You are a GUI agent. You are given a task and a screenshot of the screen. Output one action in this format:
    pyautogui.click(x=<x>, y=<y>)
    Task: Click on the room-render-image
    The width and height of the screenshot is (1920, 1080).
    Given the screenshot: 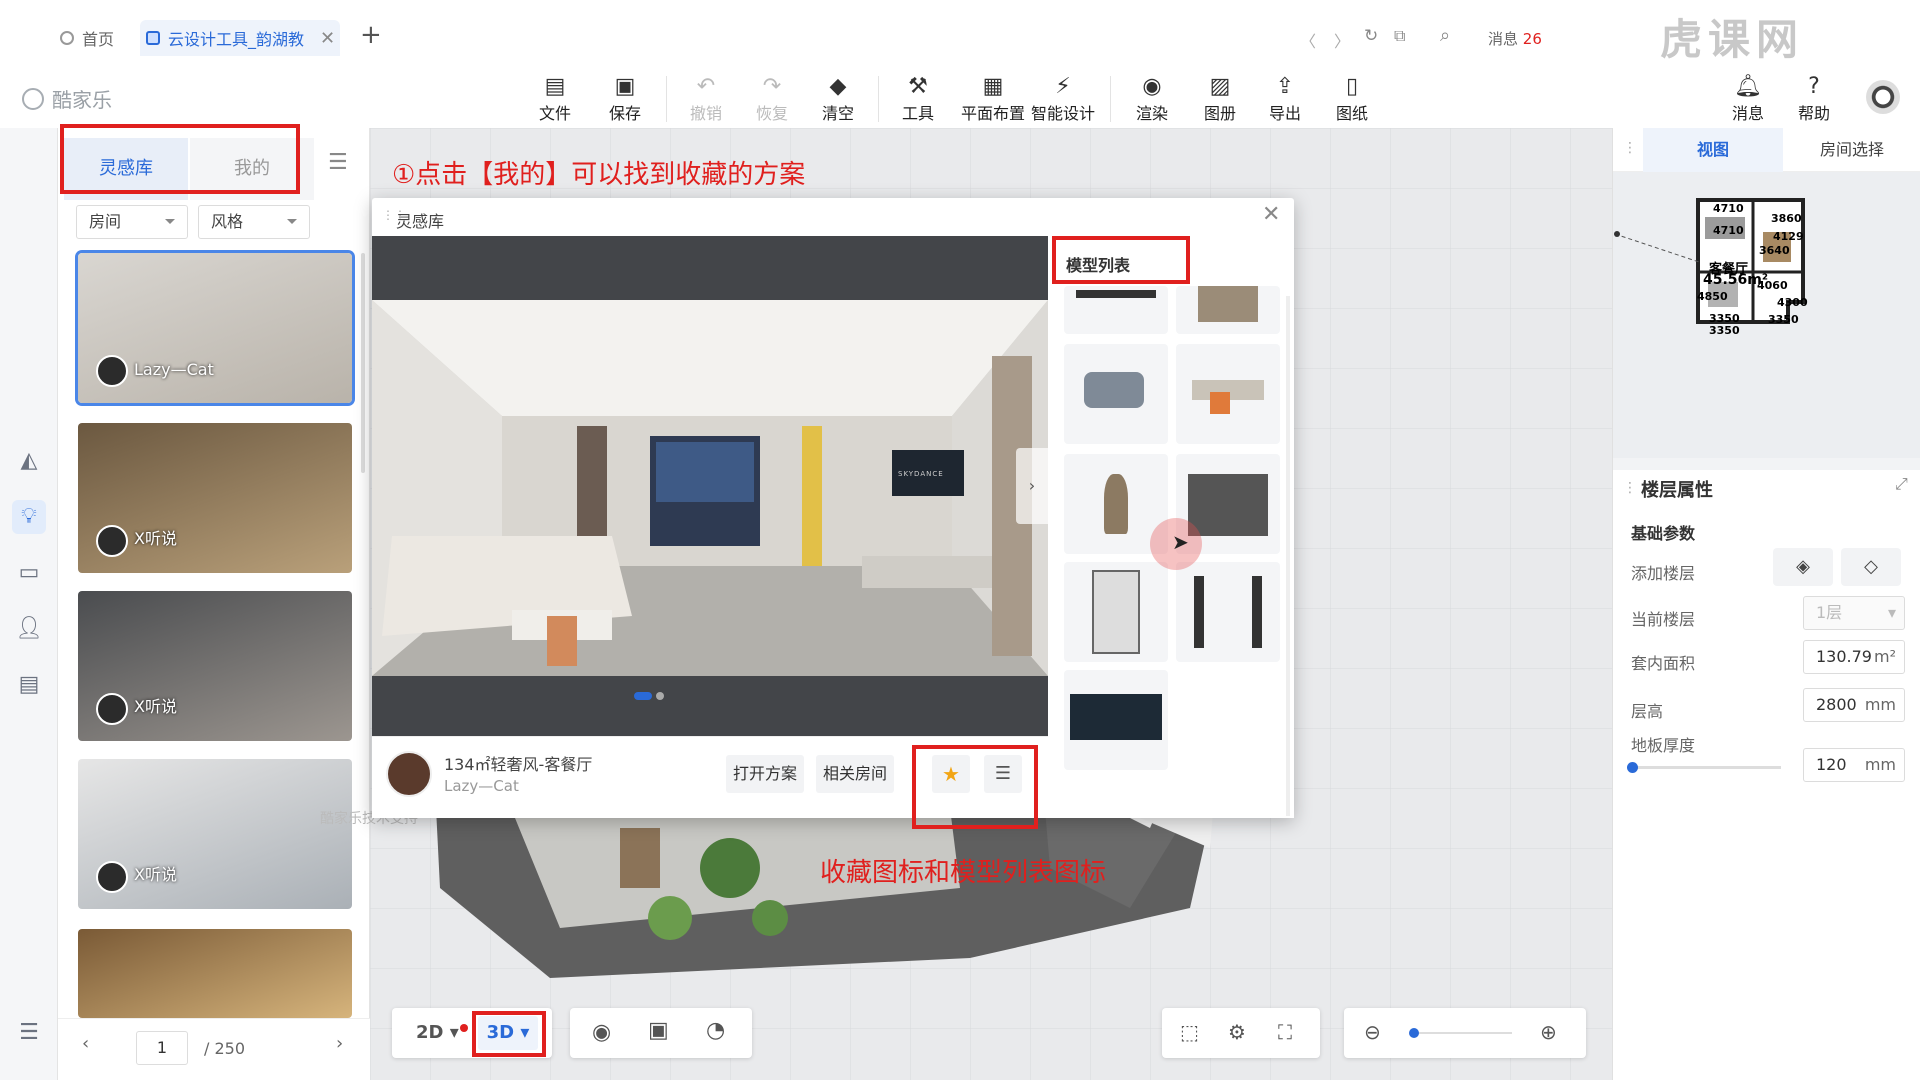 What is the action you would take?
    pyautogui.click(x=710, y=488)
    